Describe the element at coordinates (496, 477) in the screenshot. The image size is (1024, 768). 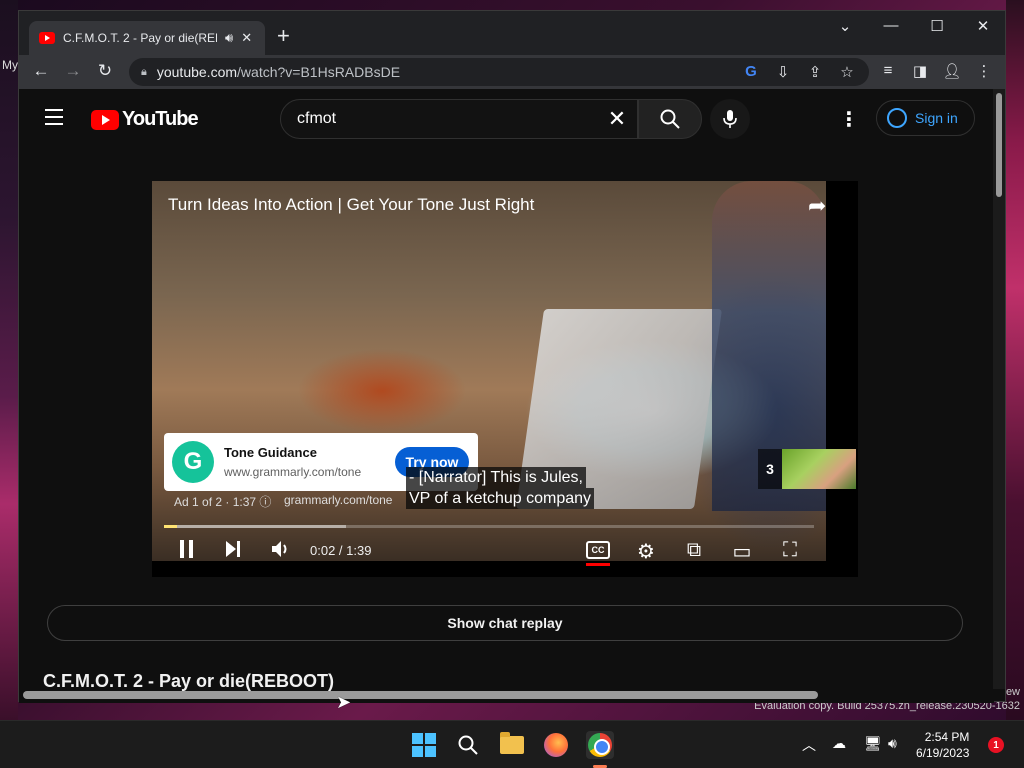
I see `caption-line: - [Narrator] This is Jules,` at that location.